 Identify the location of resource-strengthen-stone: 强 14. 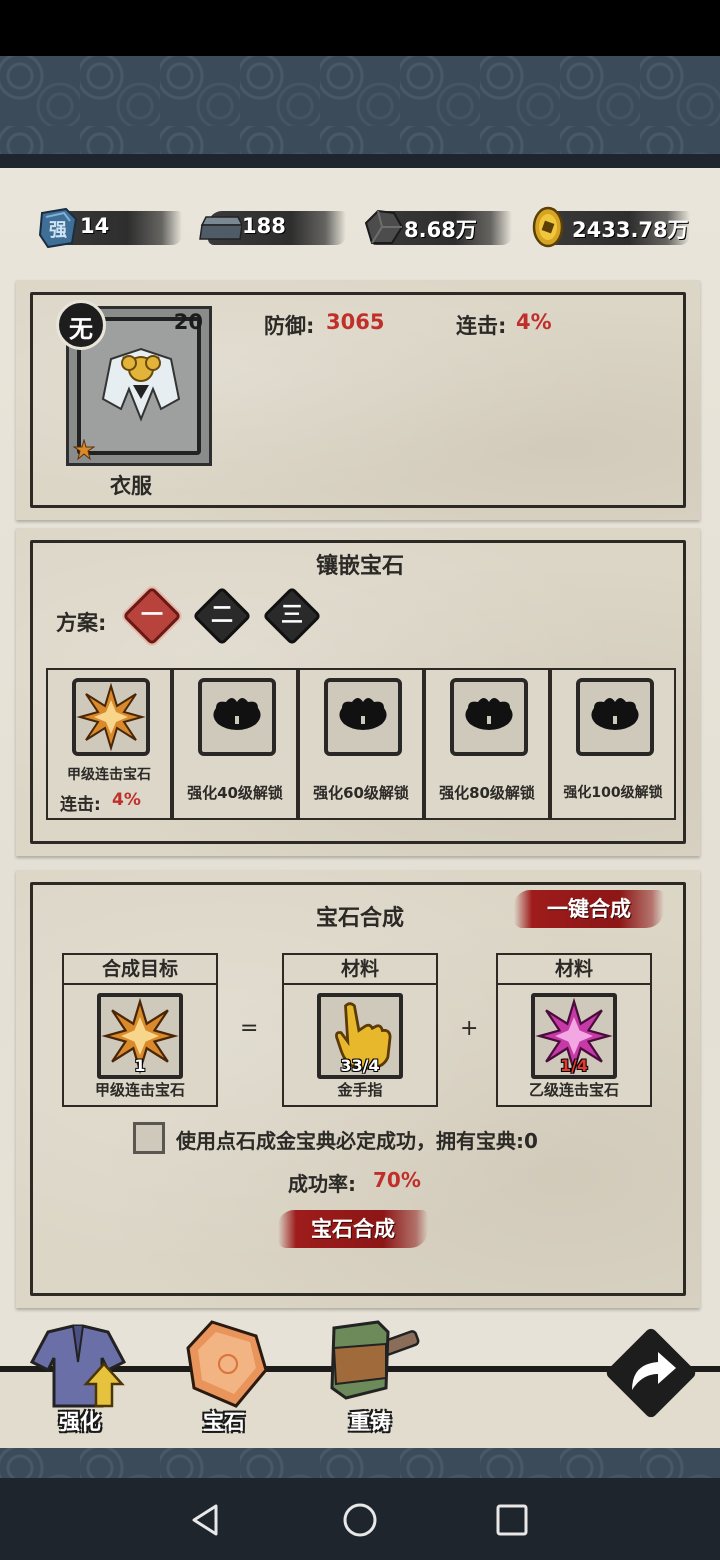
(109, 227).